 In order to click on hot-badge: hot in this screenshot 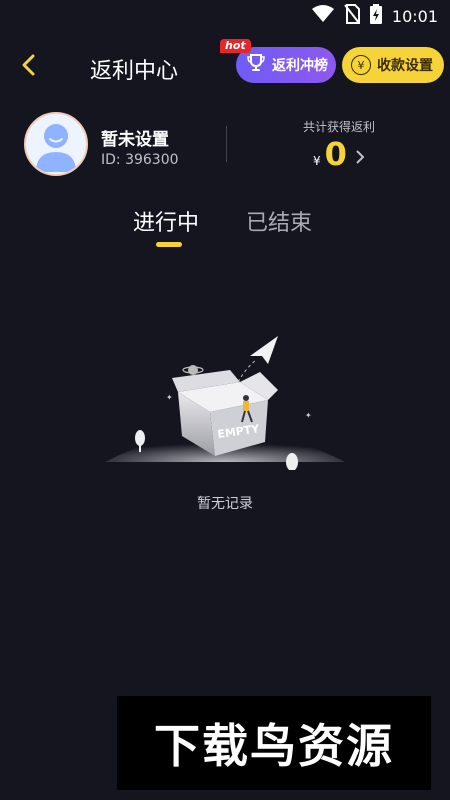, I will do `click(235, 46)`.